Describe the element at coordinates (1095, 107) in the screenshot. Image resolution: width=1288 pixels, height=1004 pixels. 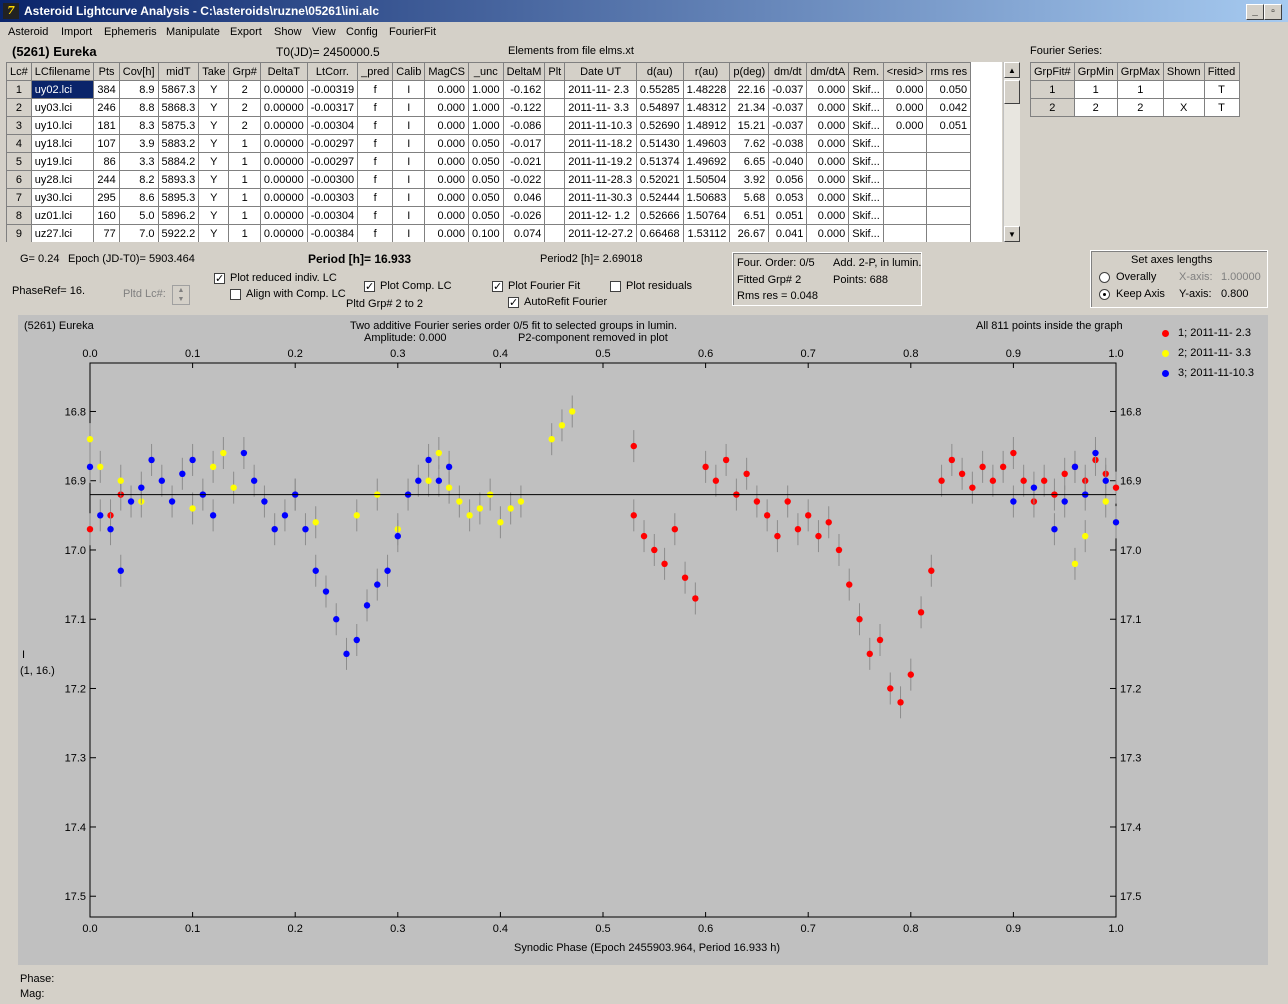
I see `fs-cell: 2` at that location.